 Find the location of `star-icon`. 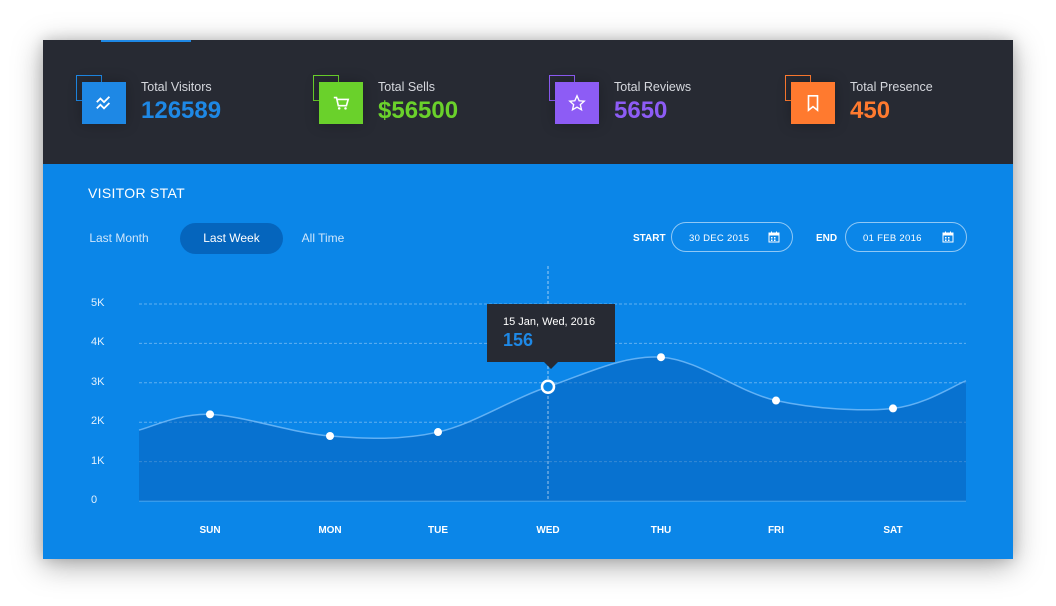

star-icon is located at coordinates (577, 103).